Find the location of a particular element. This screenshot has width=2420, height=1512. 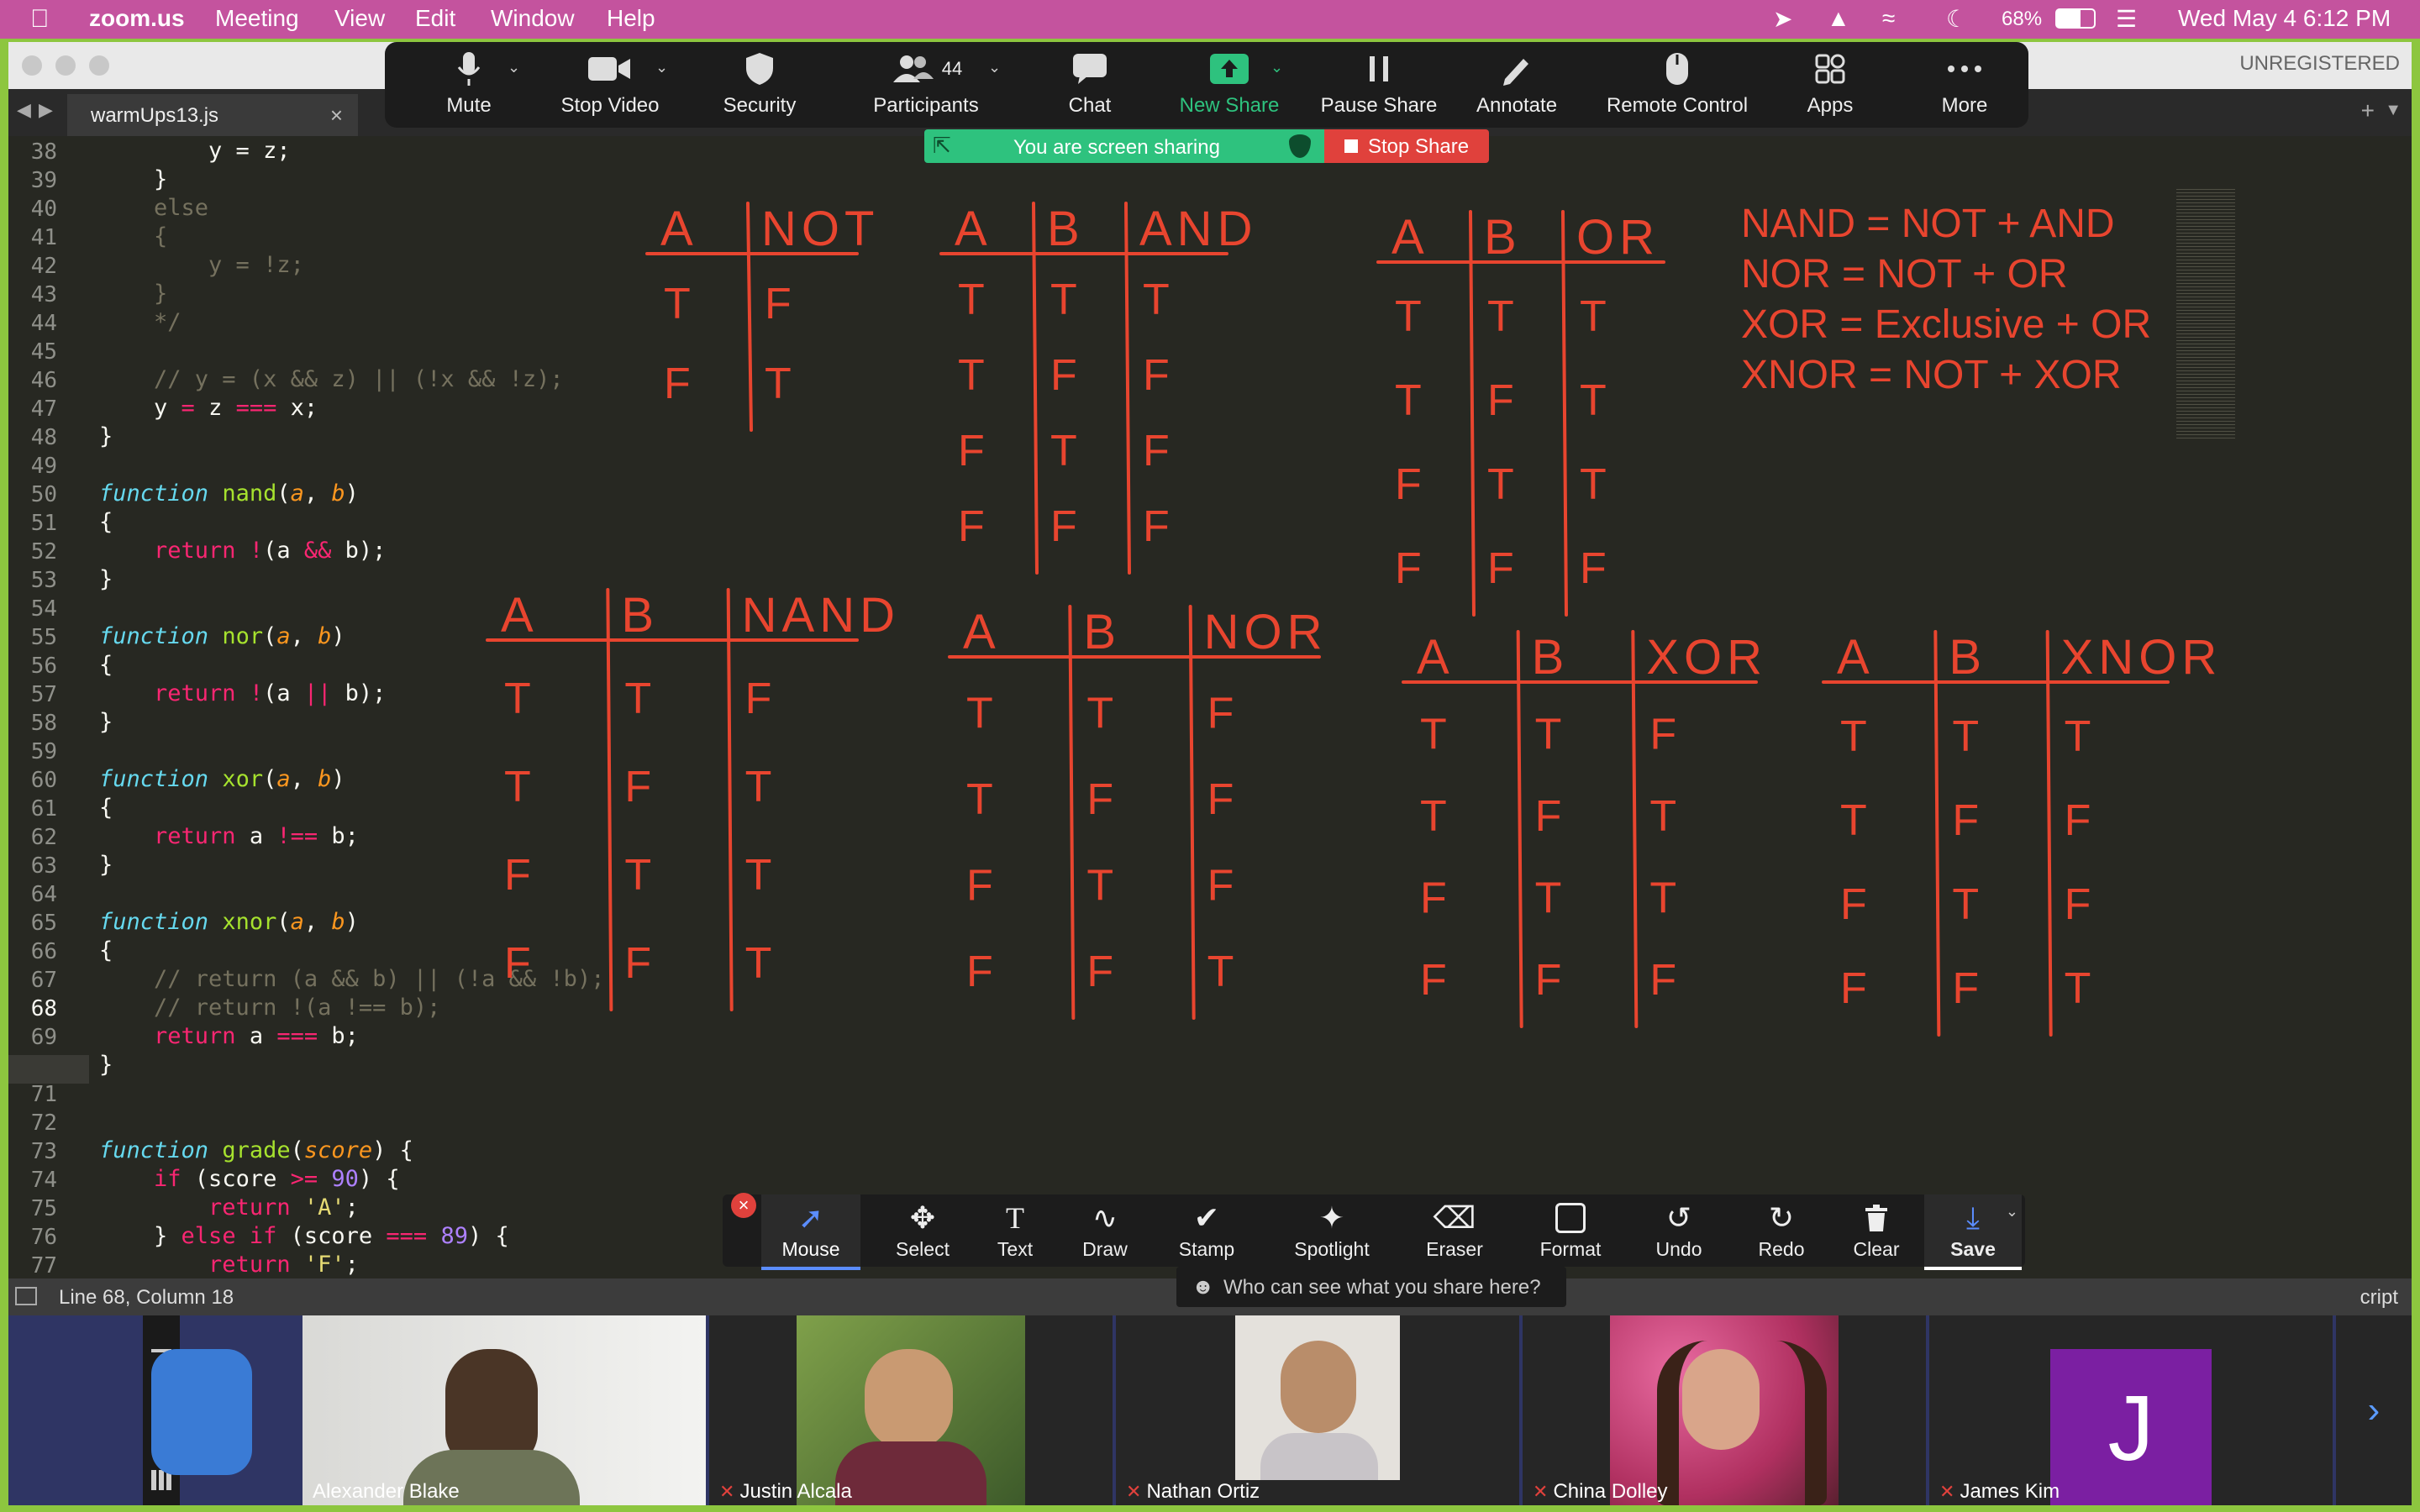

security-button: Security is located at coordinates (759, 85).